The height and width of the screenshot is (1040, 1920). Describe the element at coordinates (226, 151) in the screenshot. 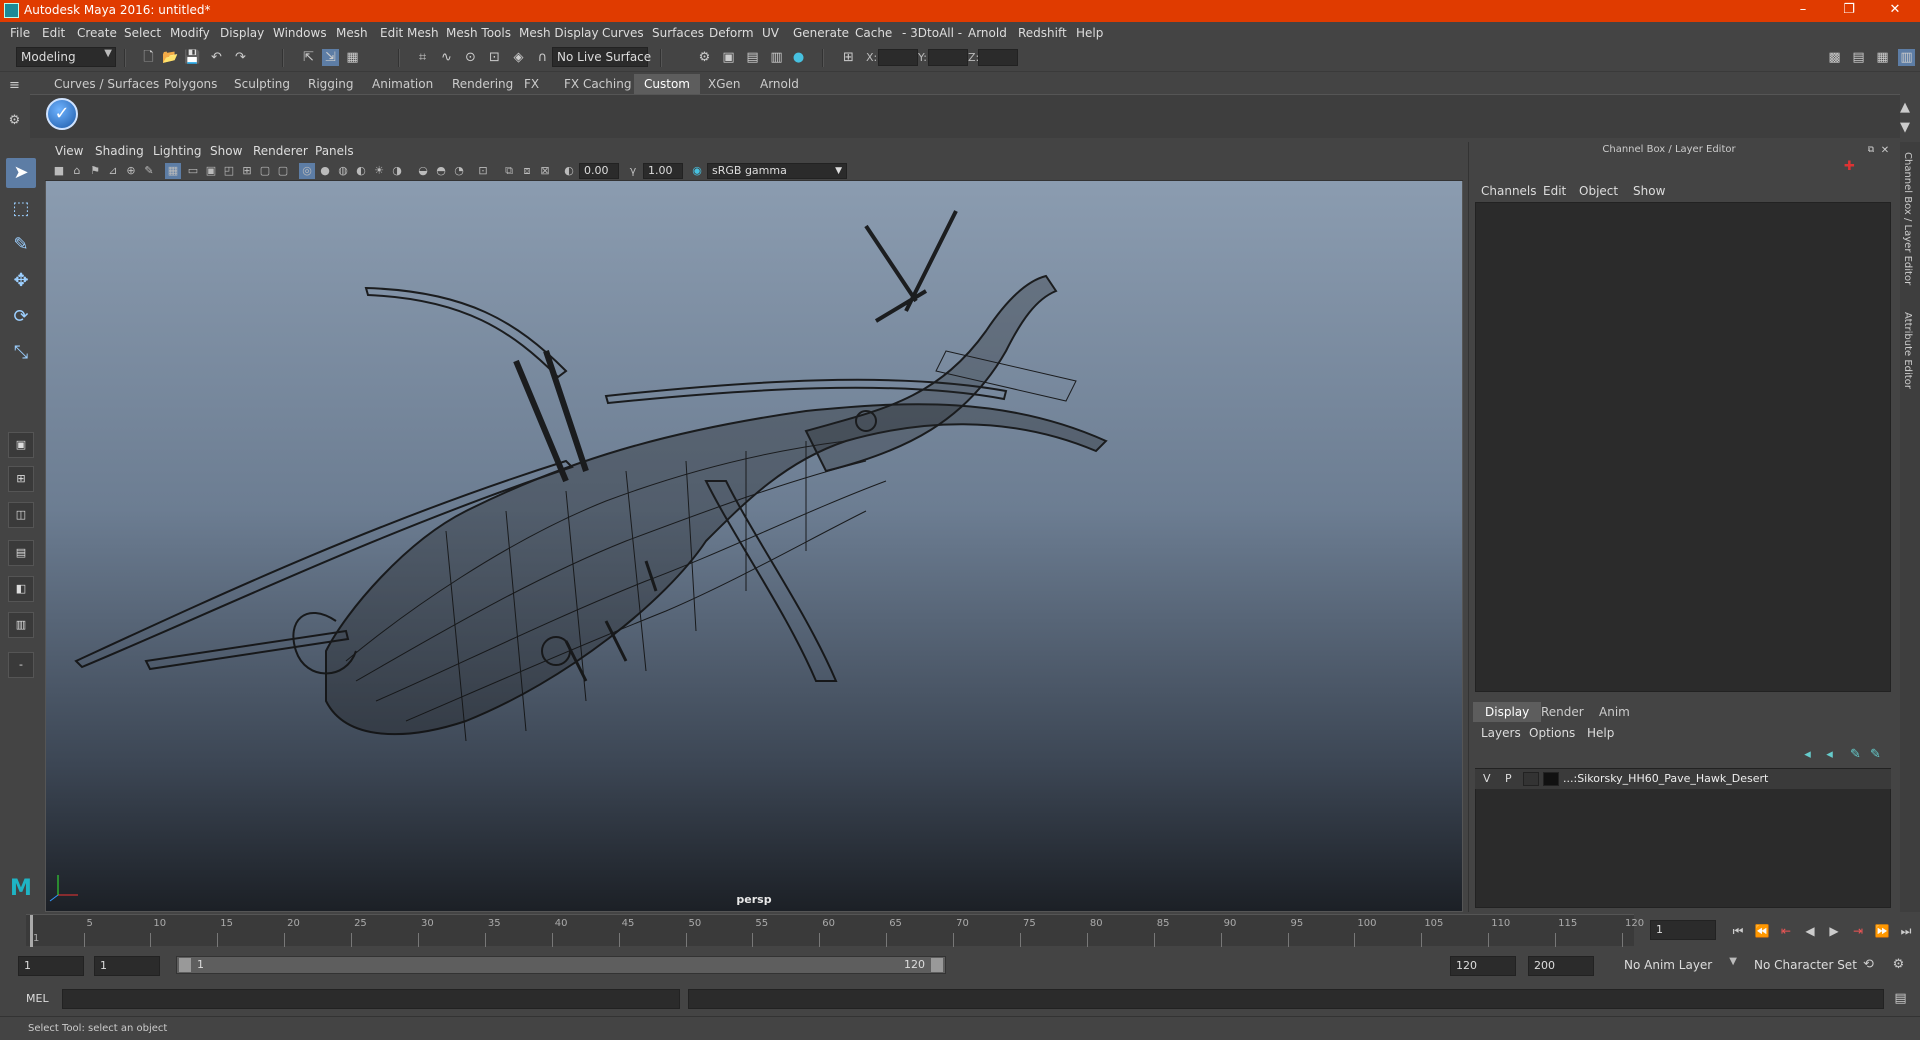

I see `vp-menu-show: Show` at that location.